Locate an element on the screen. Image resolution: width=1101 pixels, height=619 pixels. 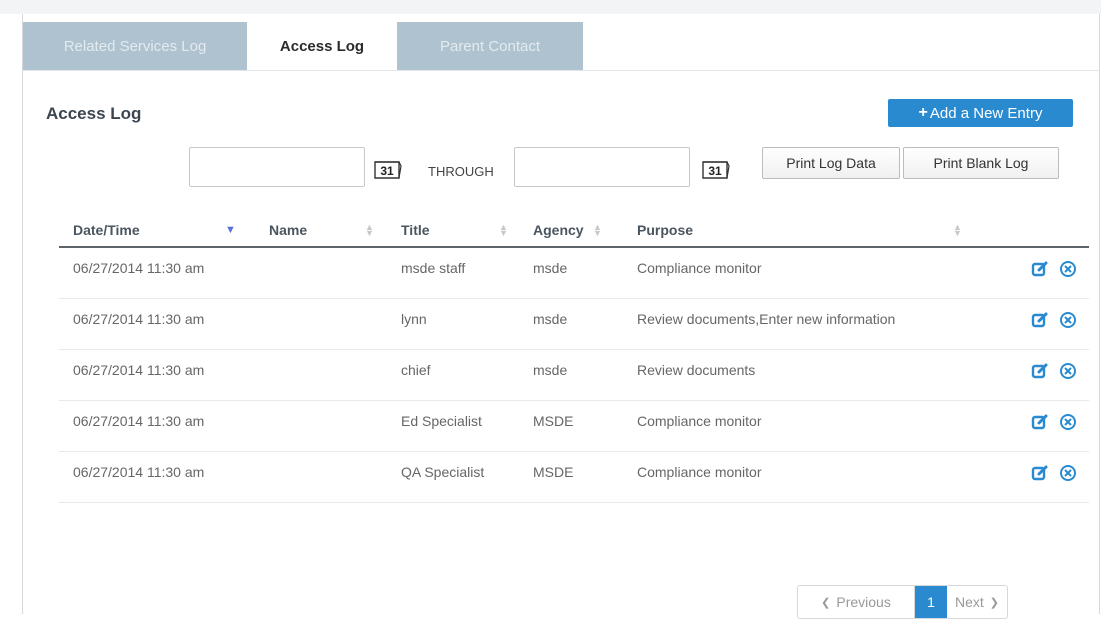
print-log-data-label: Print Log Data is located at coordinates (831, 163).